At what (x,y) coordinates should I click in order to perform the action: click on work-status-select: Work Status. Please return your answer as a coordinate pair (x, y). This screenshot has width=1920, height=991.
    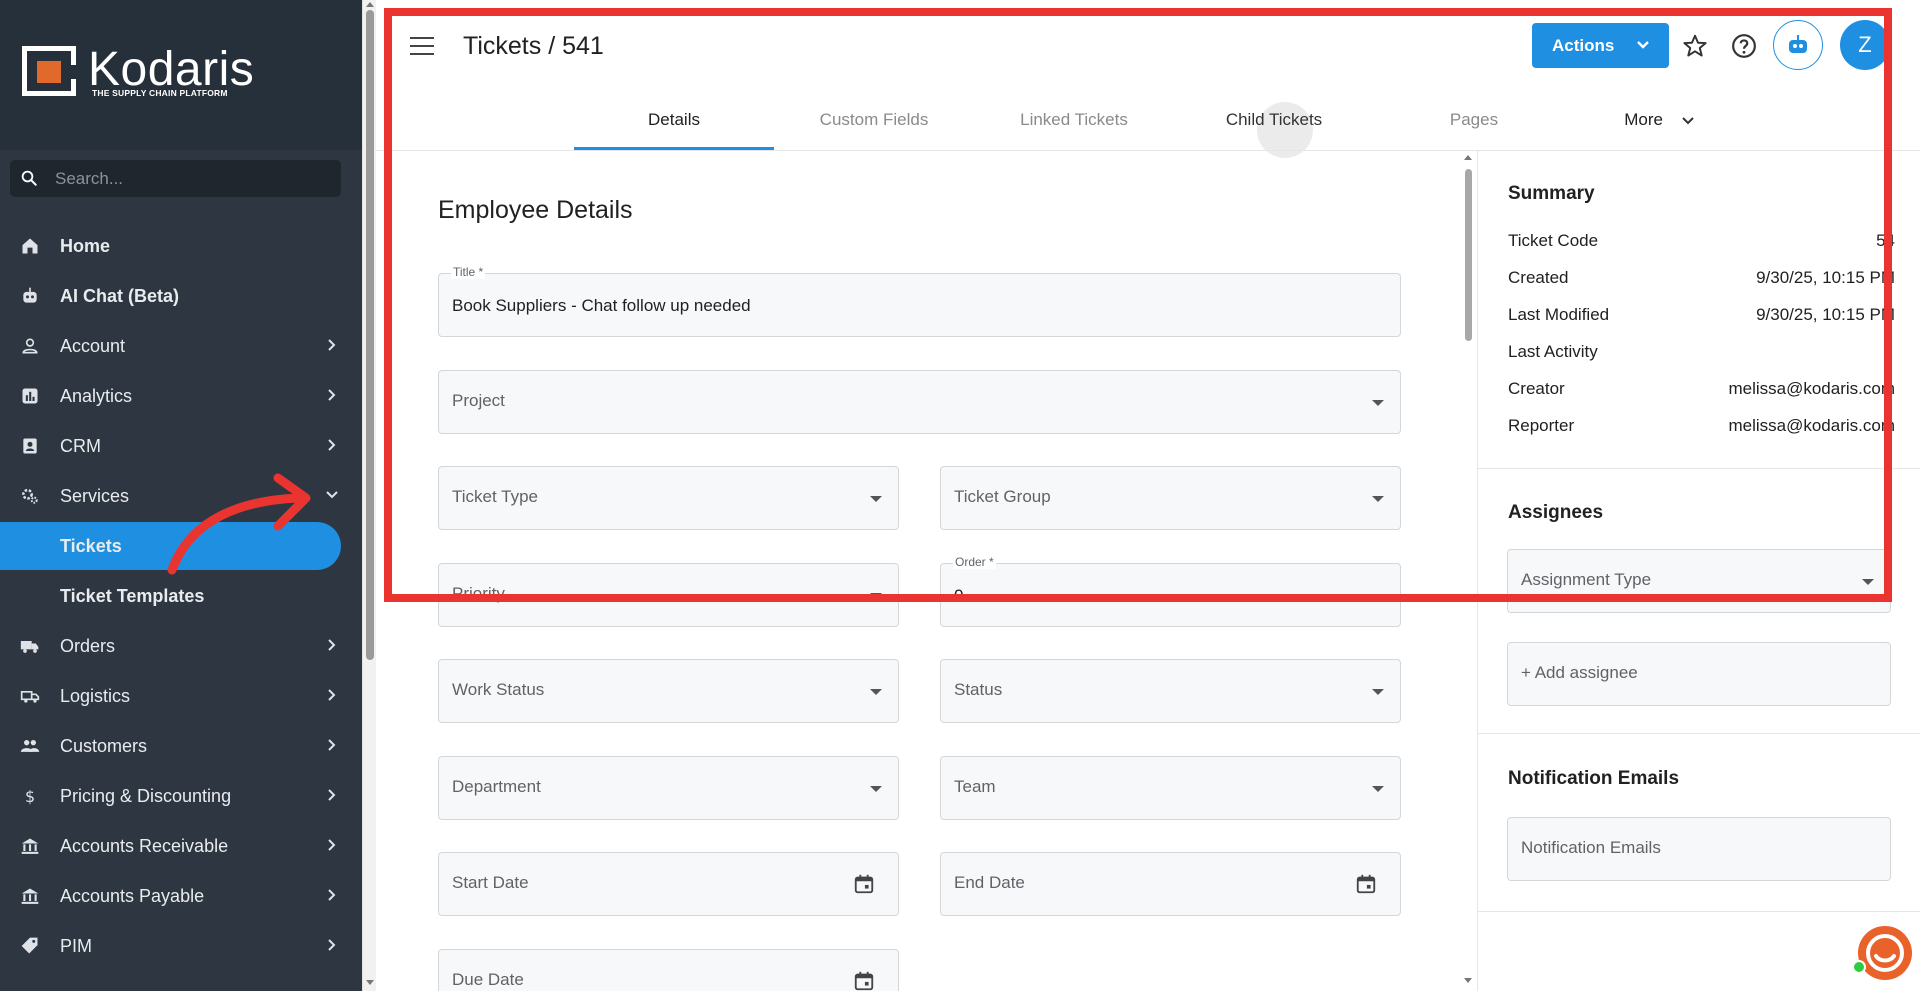
    Looking at the image, I should click on (668, 691).